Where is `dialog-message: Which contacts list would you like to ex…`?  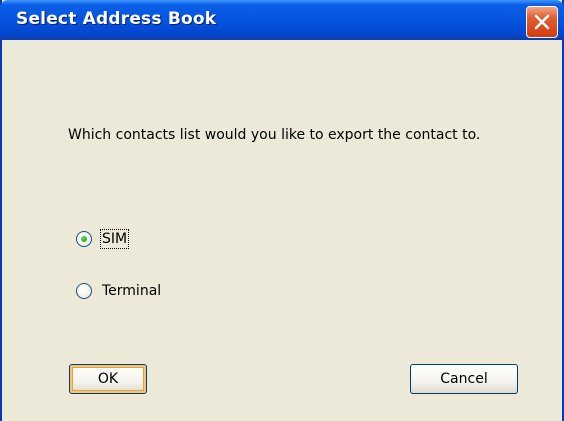
dialog-message: Which contacts list would you like to ex… is located at coordinates (274, 135).